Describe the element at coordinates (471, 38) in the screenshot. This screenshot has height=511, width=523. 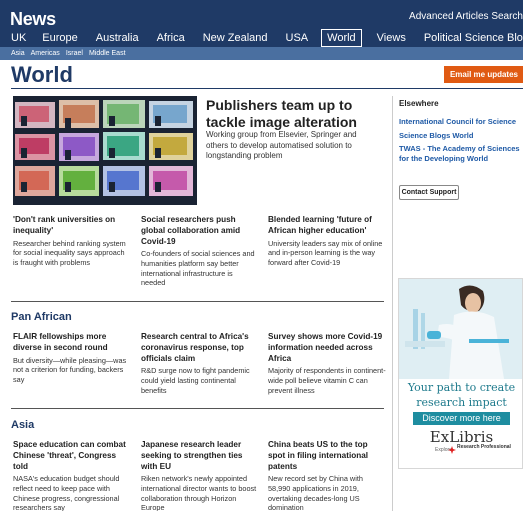
I see `nav-political-science-blog: Political Science Blog` at that location.